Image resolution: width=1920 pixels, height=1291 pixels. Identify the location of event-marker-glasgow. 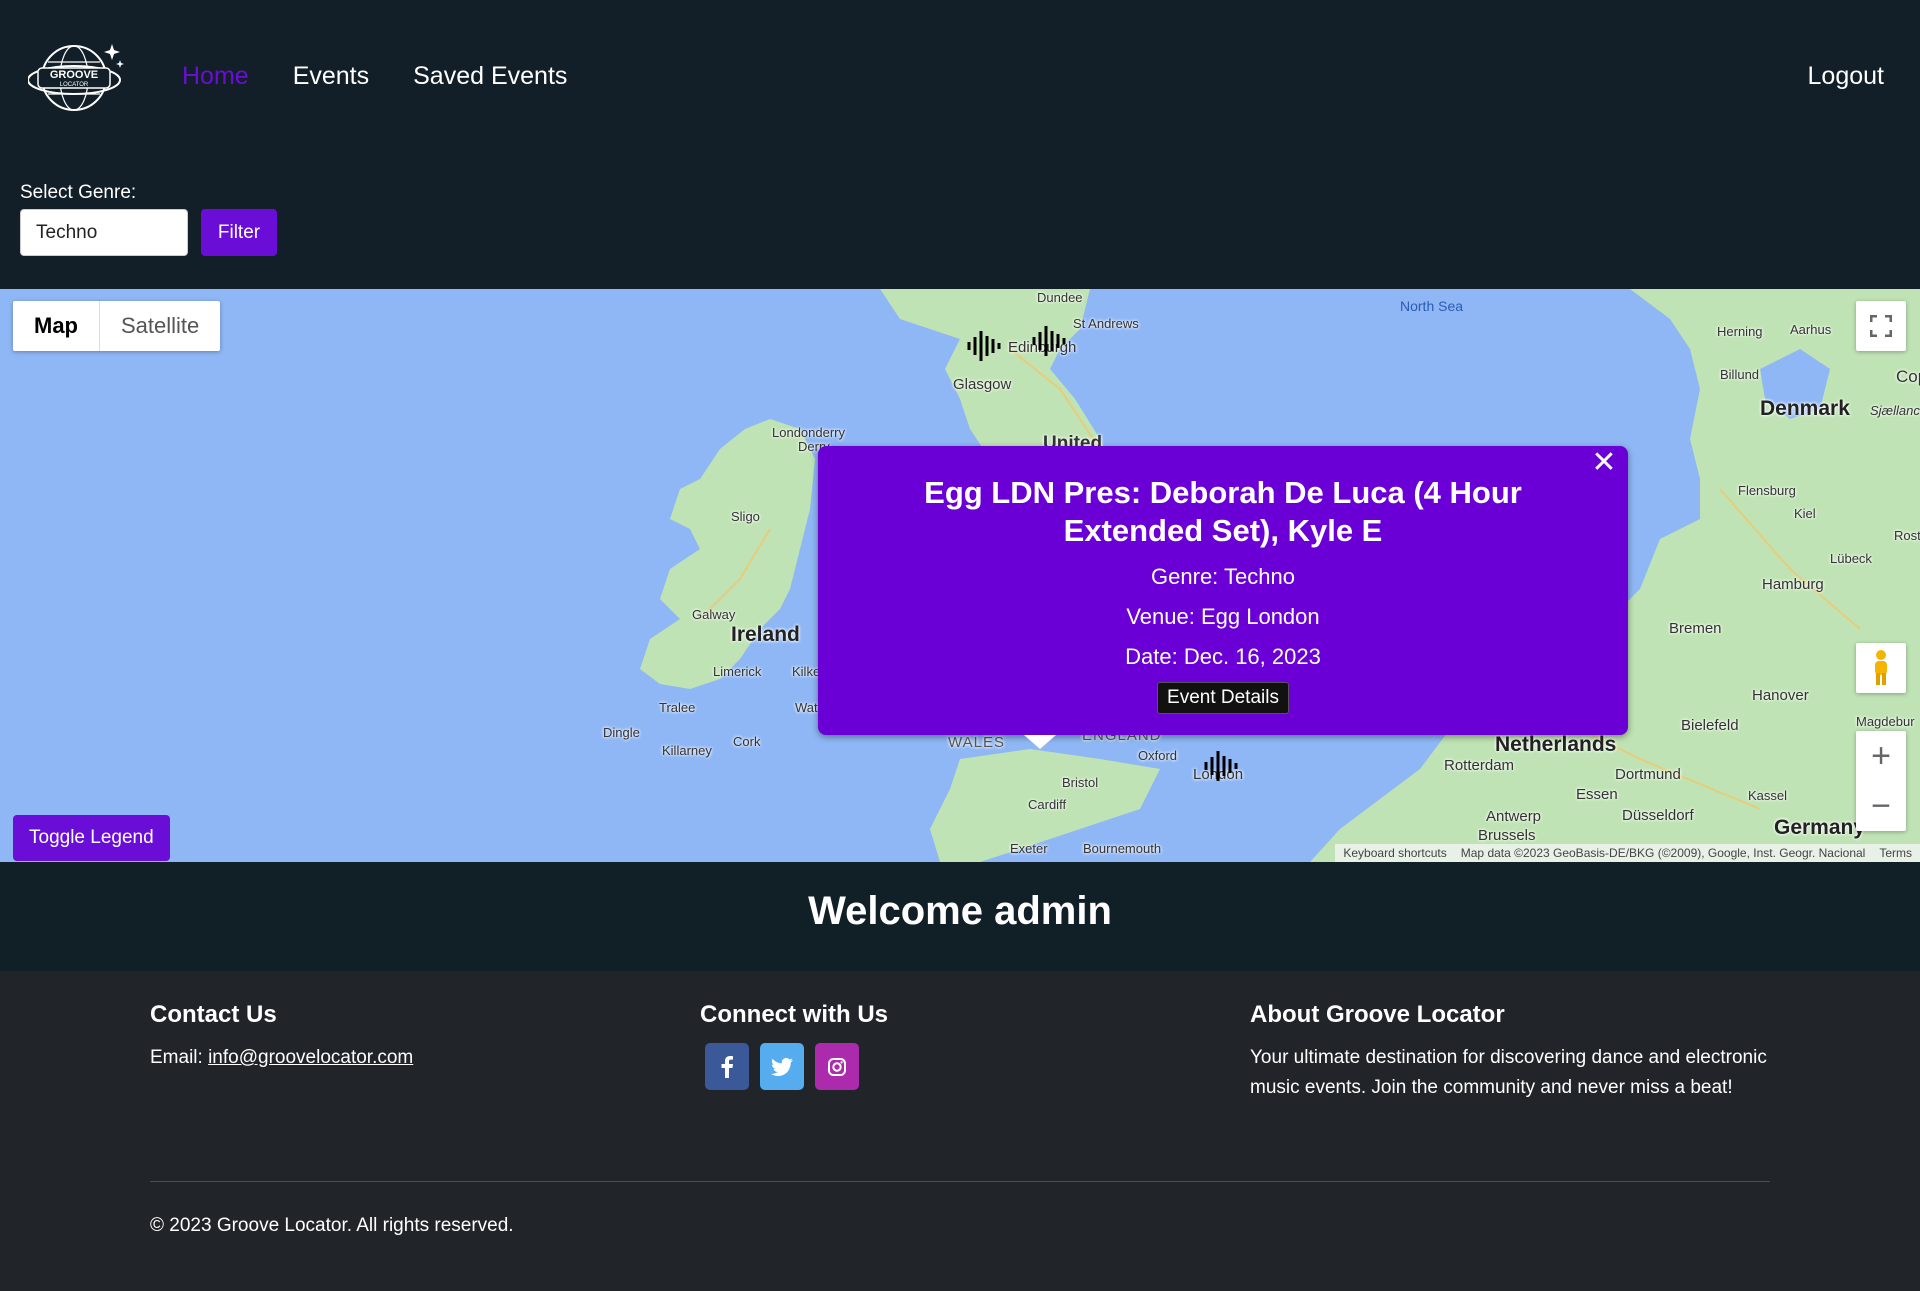
(985, 346).